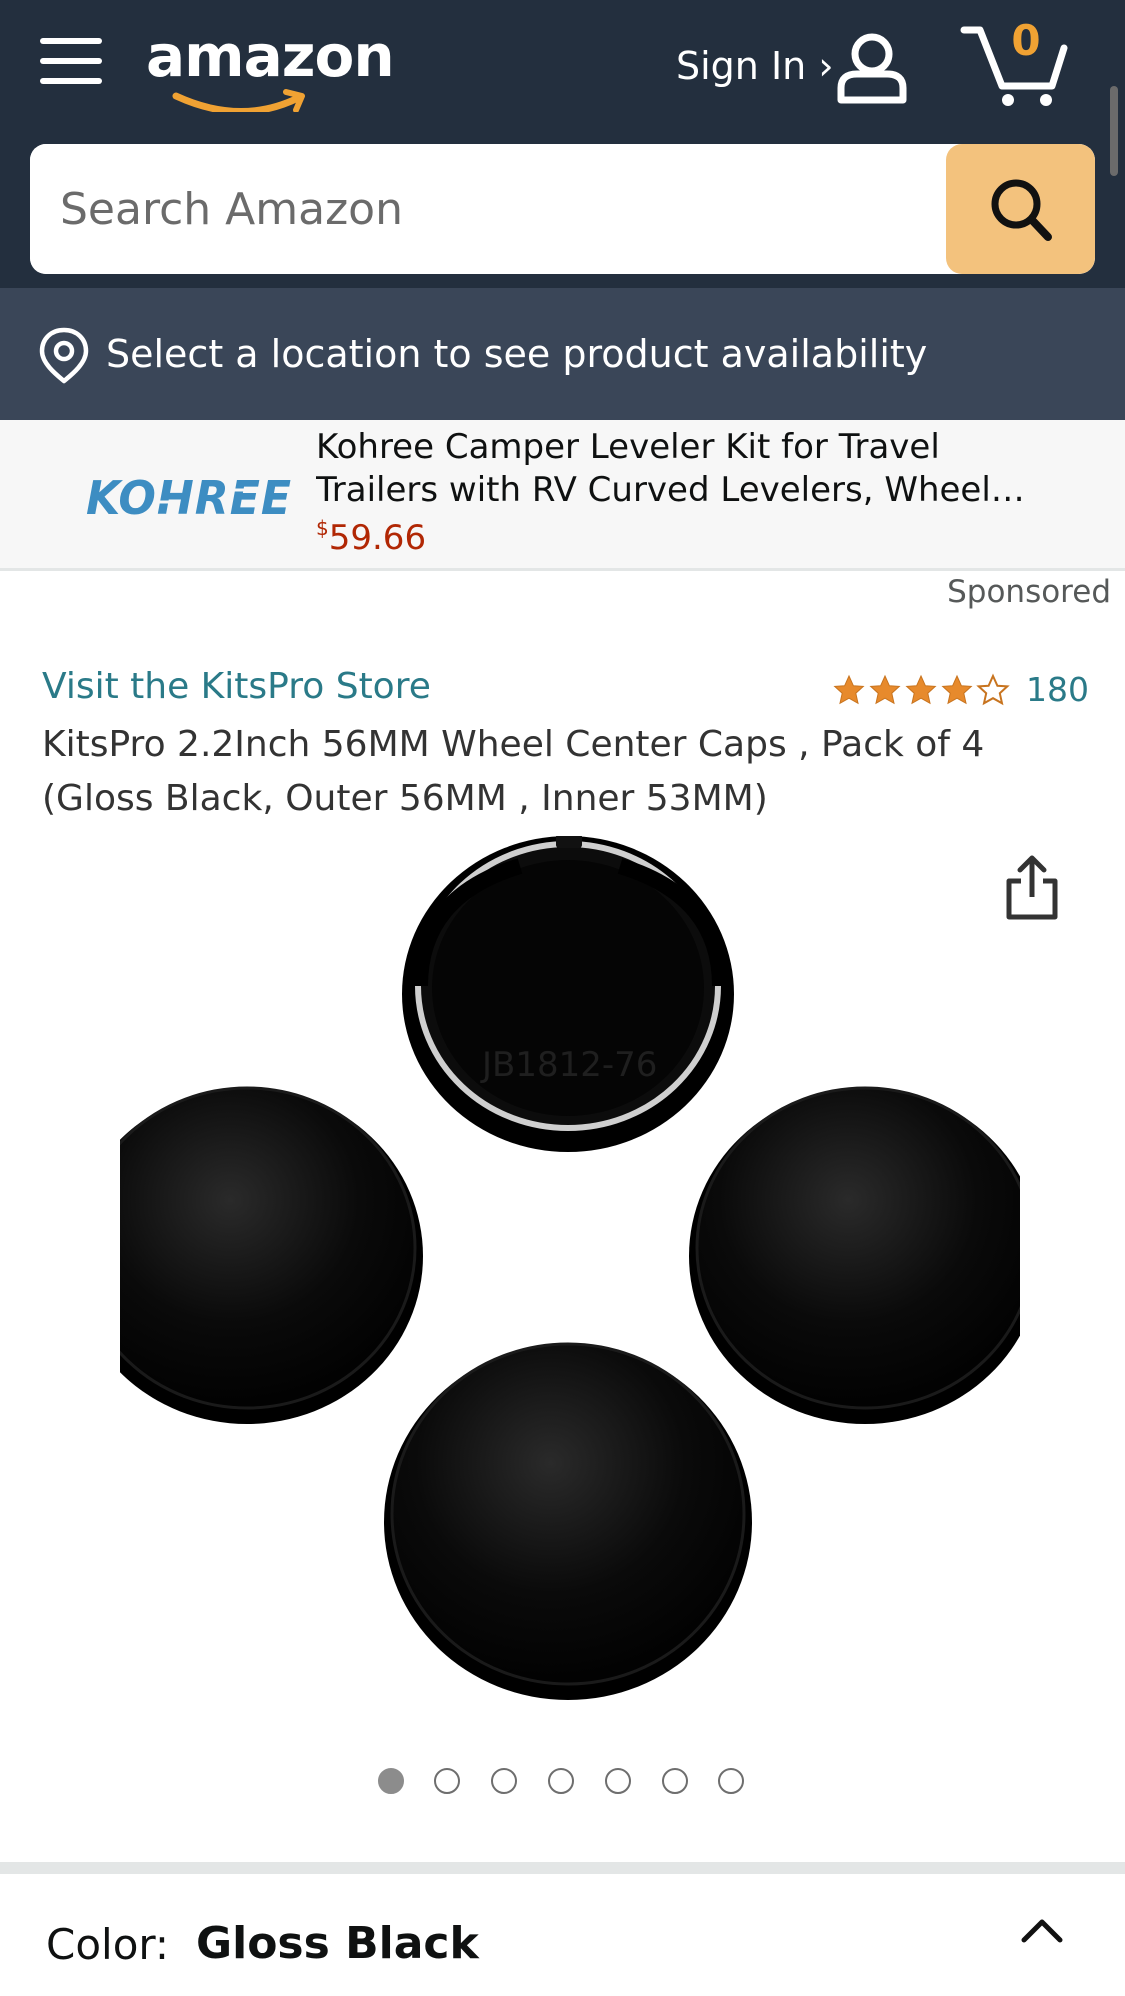 Image resolution: width=1125 pixels, height=1996 pixels. Describe the element at coordinates (1114, 131) in the screenshot. I see `scrollbar` at that location.